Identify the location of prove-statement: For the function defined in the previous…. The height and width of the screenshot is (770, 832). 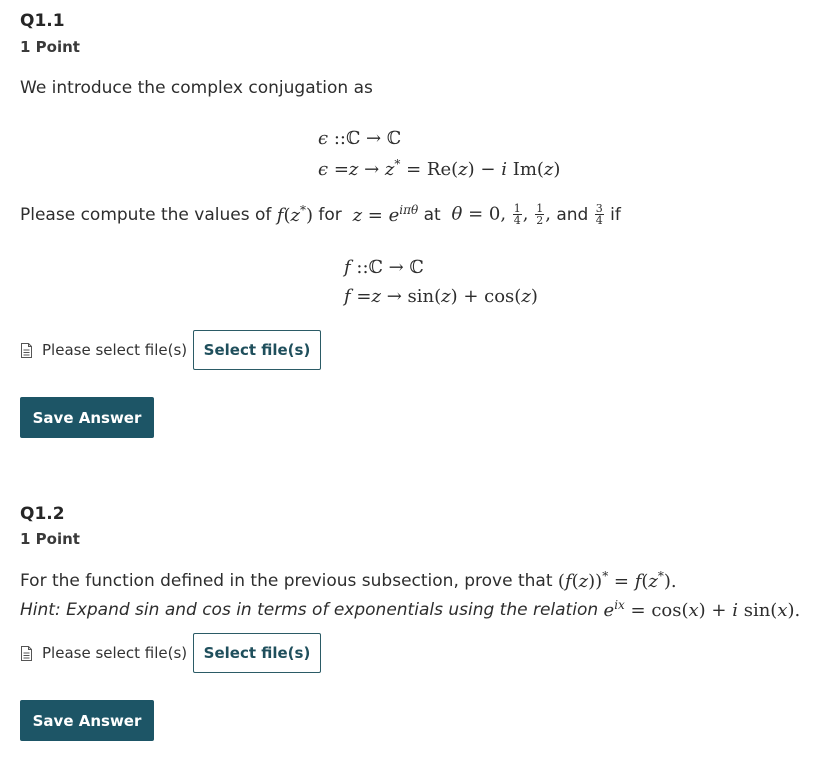
(348, 580).